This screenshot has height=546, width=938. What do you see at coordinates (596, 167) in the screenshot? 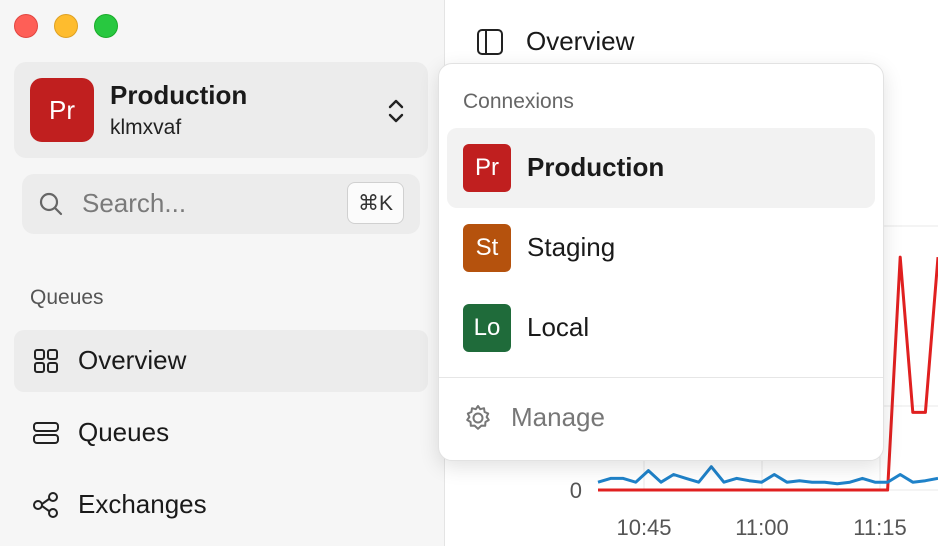
I see `connection-item-label: Production` at bounding box center [596, 167].